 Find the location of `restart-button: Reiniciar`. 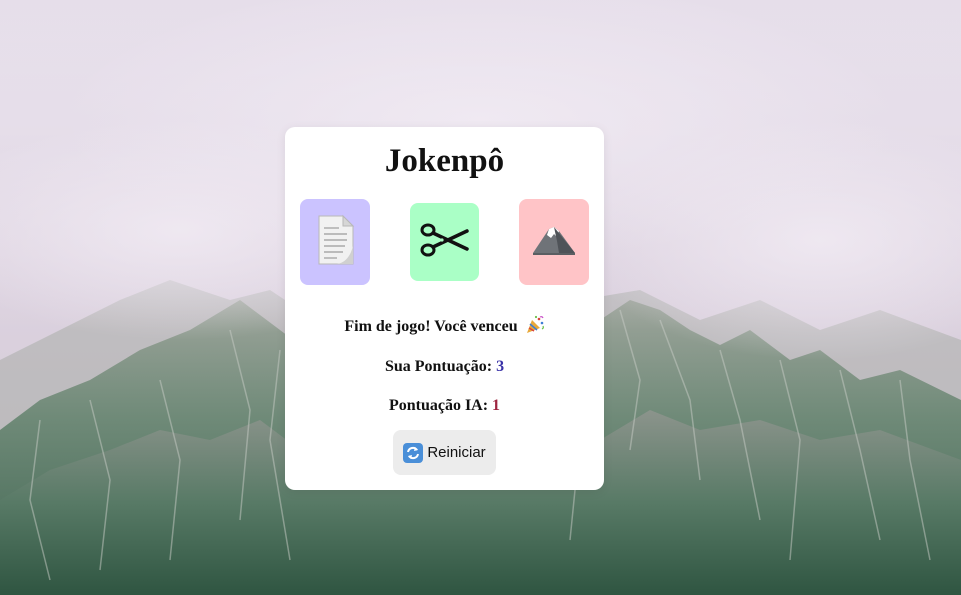

restart-button: Reiniciar is located at coordinates (444, 452).